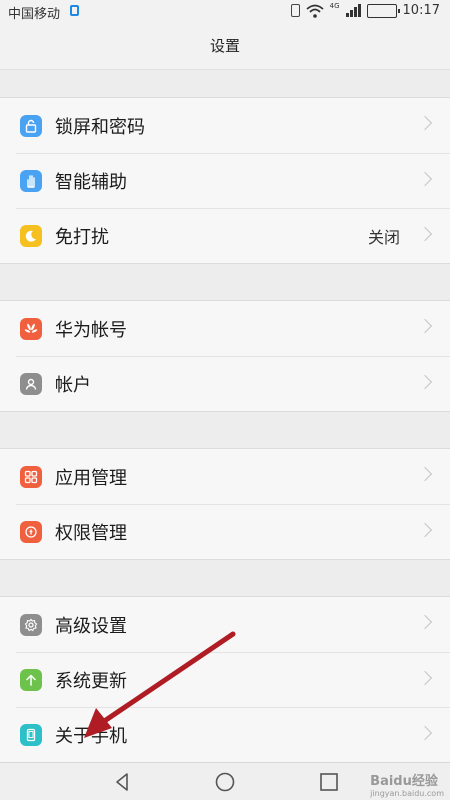 The height and width of the screenshot is (800, 450). What do you see at coordinates (295, 10) in the screenshot?
I see `vibrate-icon` at bounding box center [295, 10].